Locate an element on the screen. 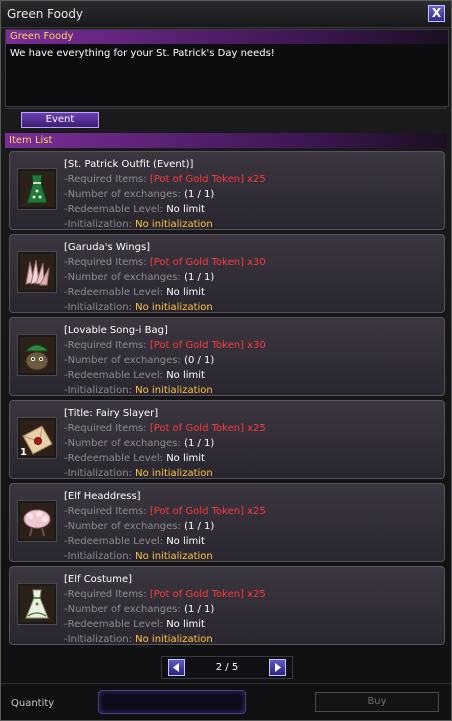 Image resolution: width=452 pixels, height=721 pixels. item-name: [Elf Costume] is located at coordinates (98, 579).